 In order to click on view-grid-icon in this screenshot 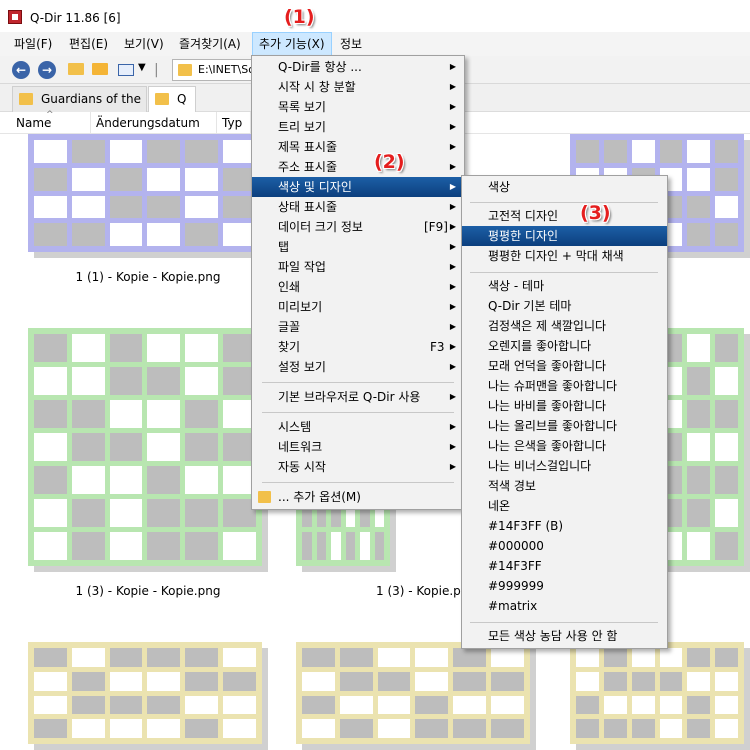, I will do `click(126, 70)`.